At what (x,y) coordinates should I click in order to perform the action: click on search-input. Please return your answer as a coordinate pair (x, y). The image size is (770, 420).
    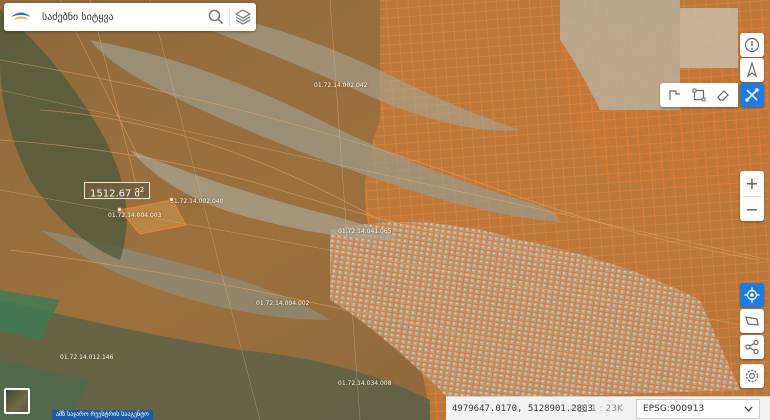
    Looking at the image, I should click on (118, 17).